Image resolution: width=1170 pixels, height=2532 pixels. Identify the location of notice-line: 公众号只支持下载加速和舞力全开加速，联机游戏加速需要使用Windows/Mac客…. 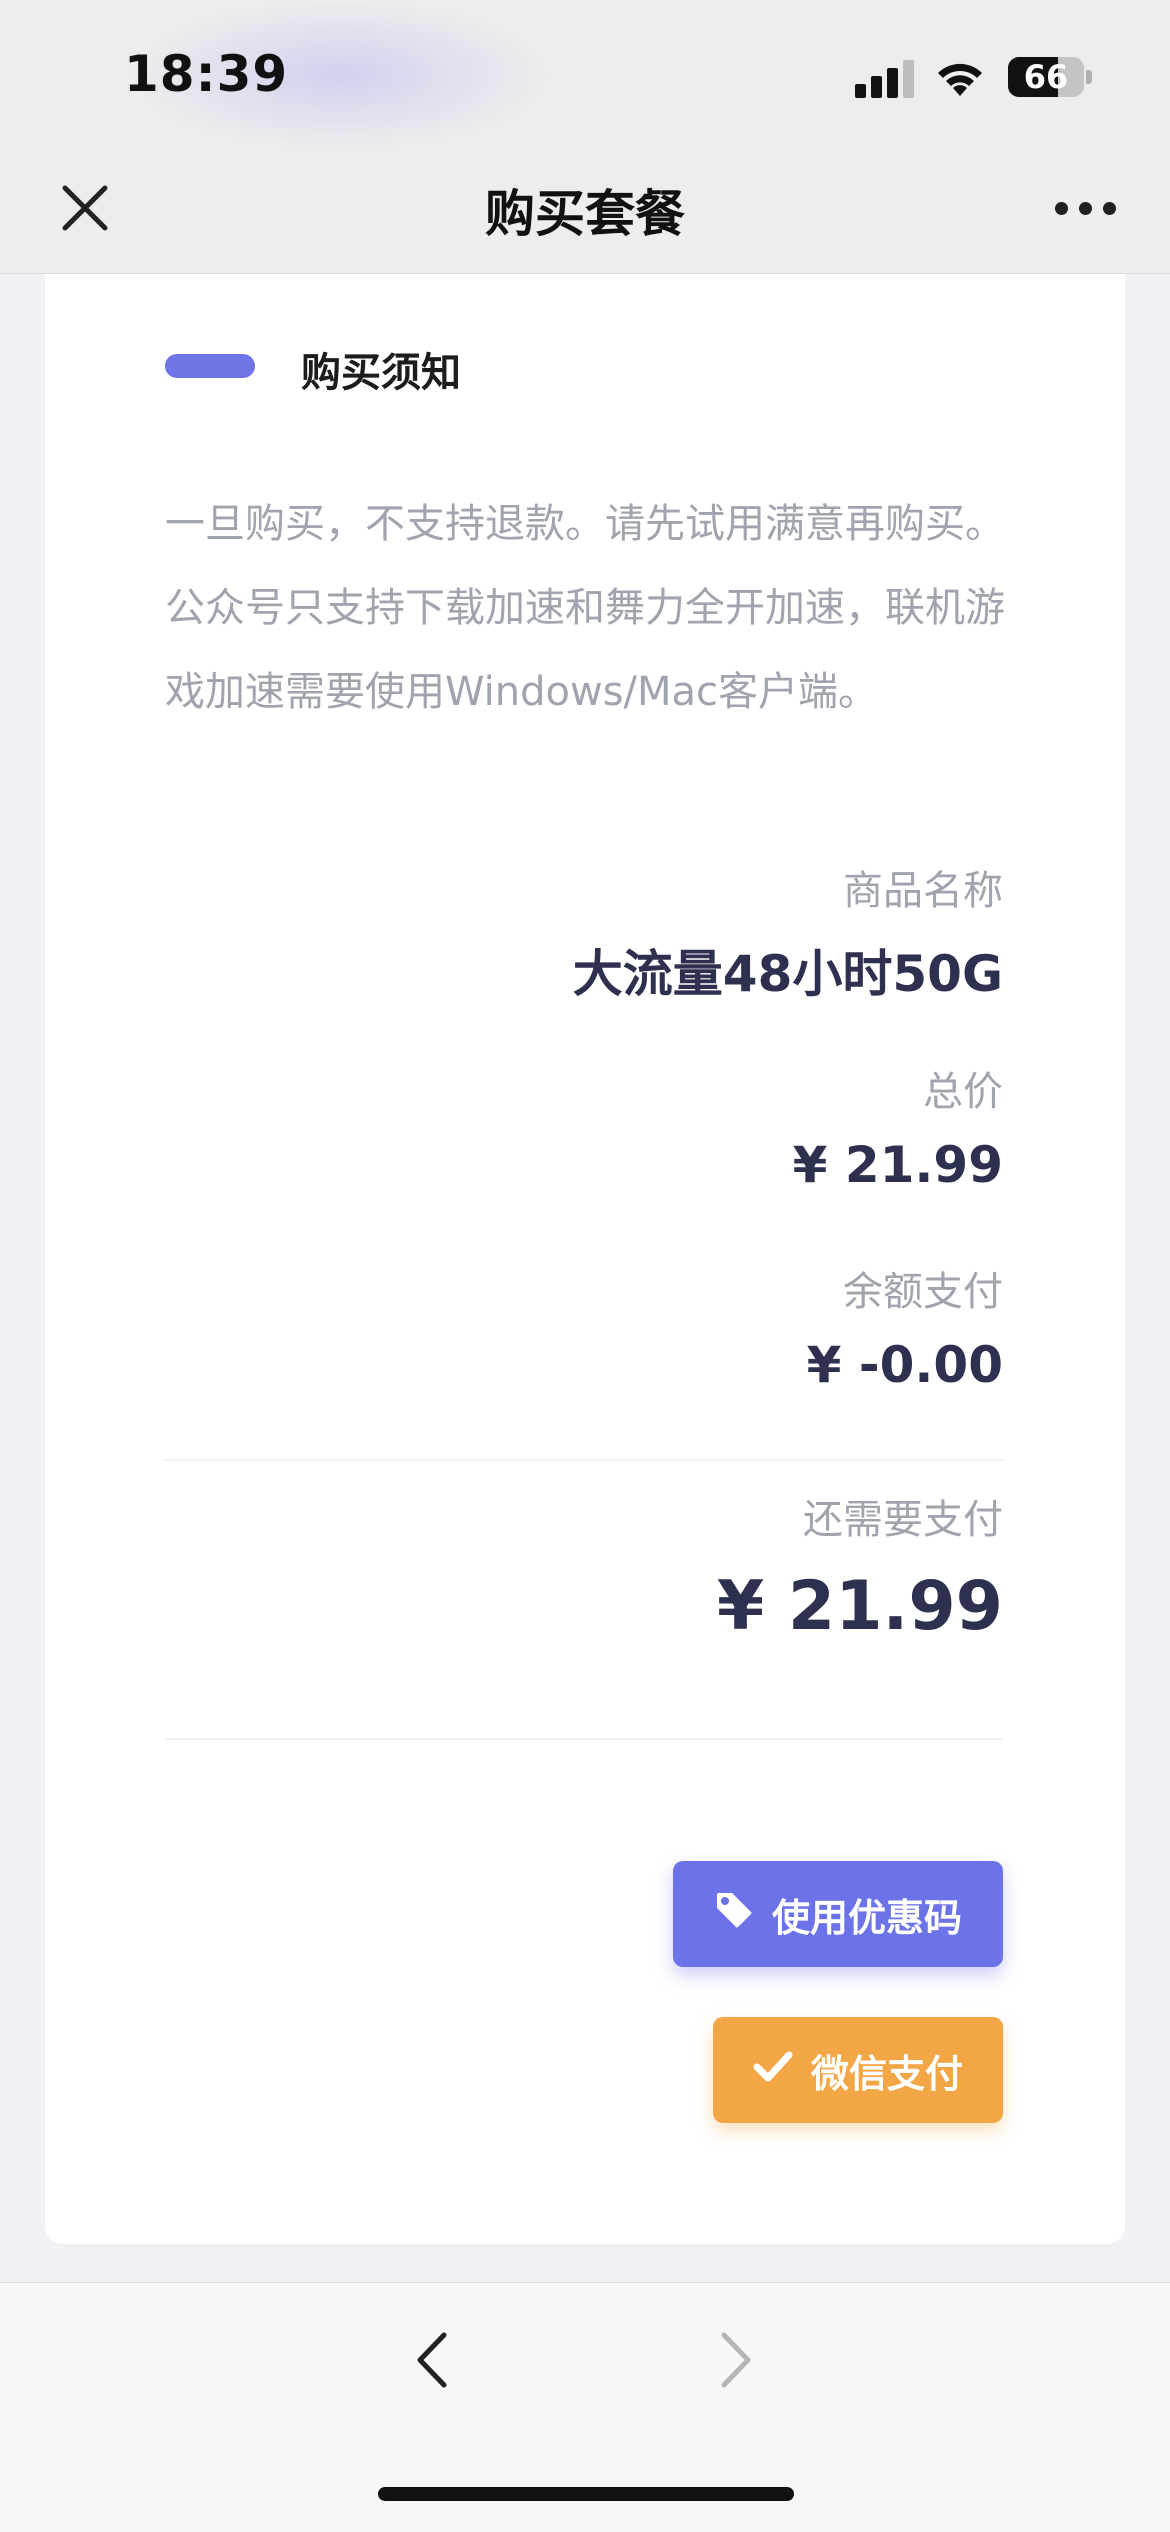
(585, 650).